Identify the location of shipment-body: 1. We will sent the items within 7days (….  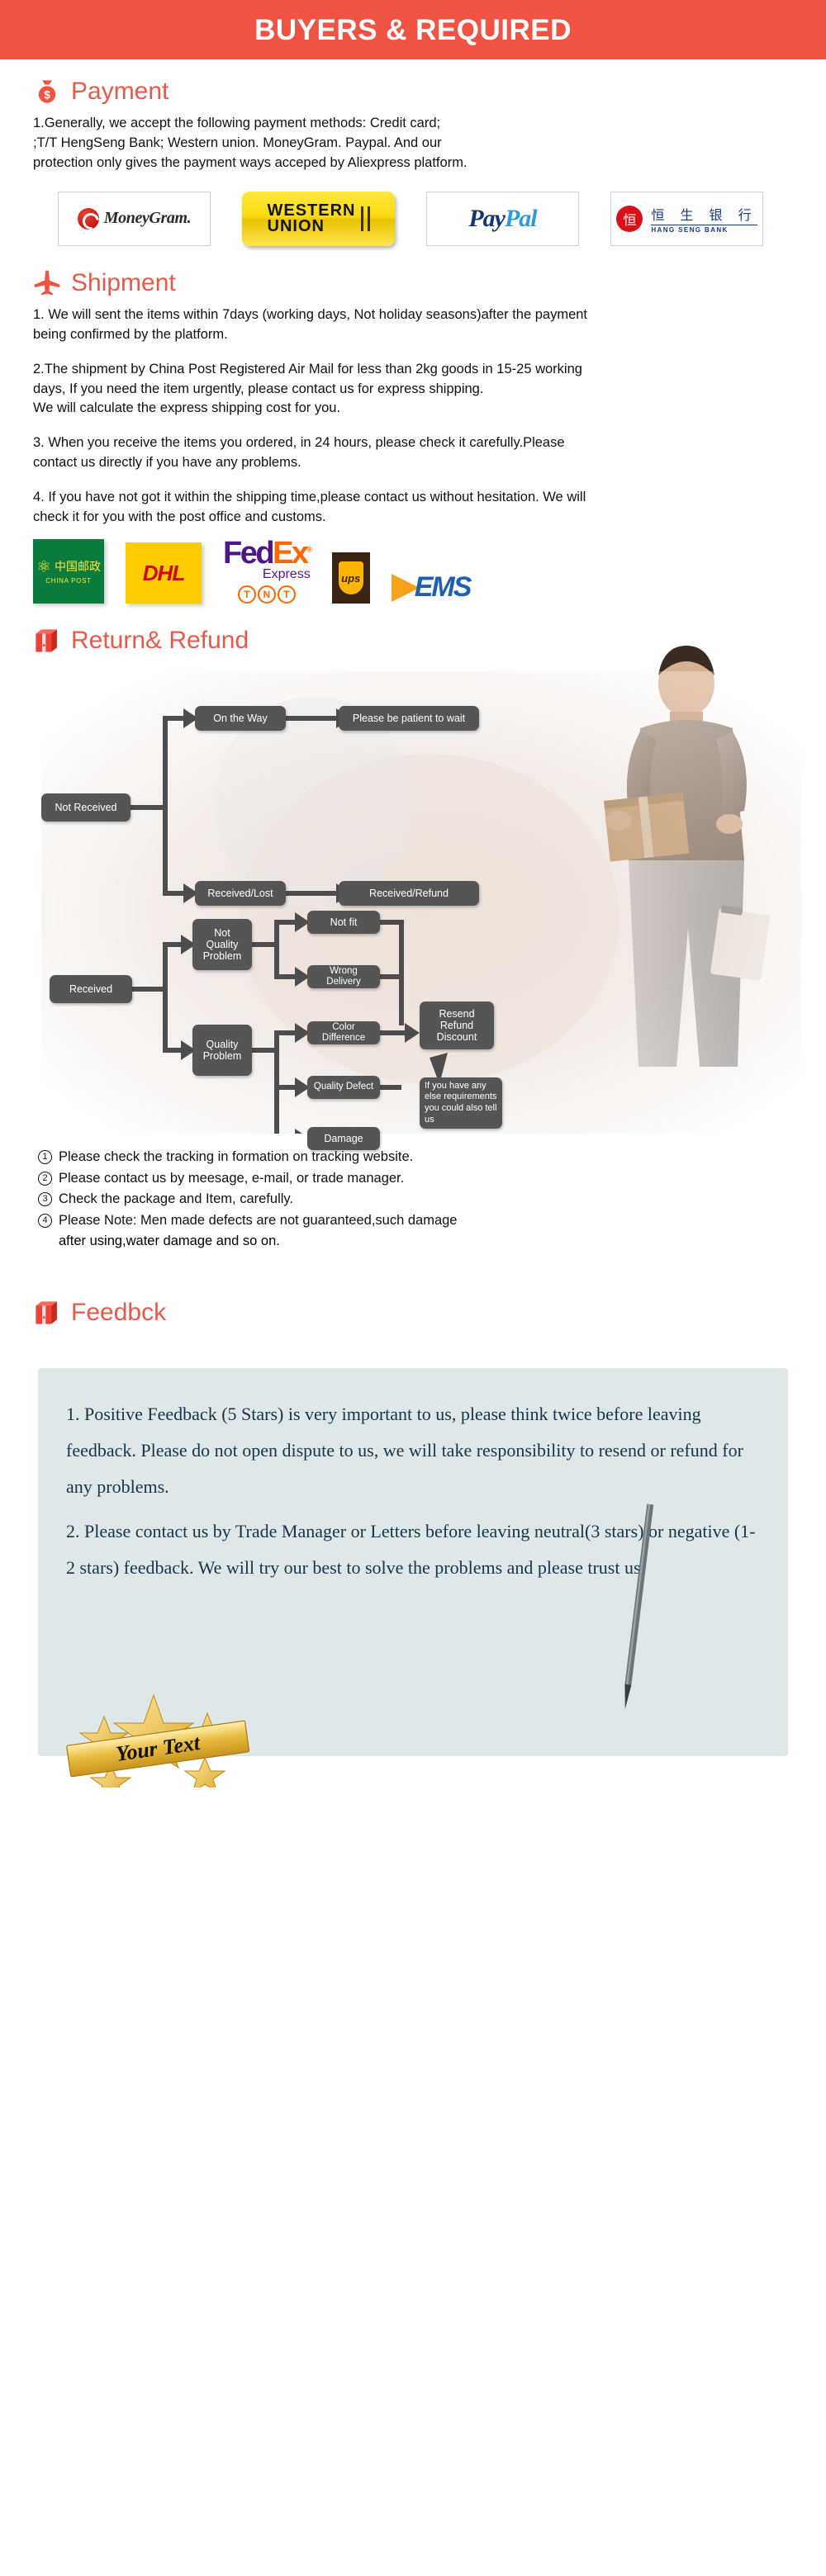
(322, 416).